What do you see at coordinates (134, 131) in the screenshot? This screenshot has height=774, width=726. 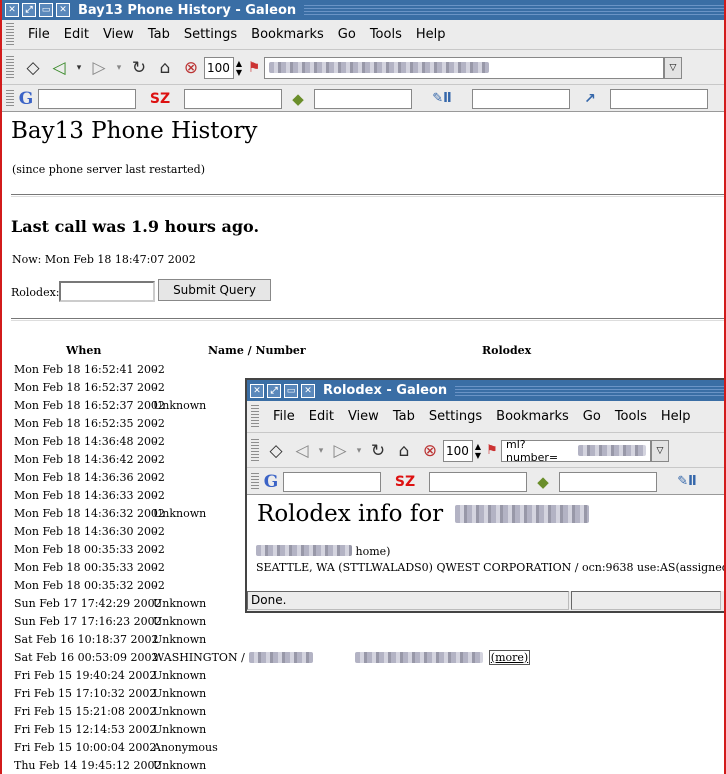 I see `page-title: Bay13 Phone History` at bounding box center [134, 131].